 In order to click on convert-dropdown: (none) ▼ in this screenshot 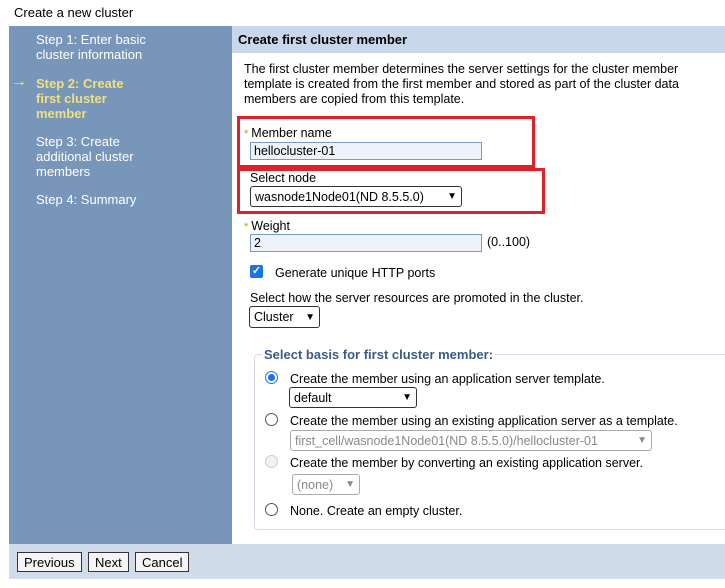, I will do `click(326, 484)`.